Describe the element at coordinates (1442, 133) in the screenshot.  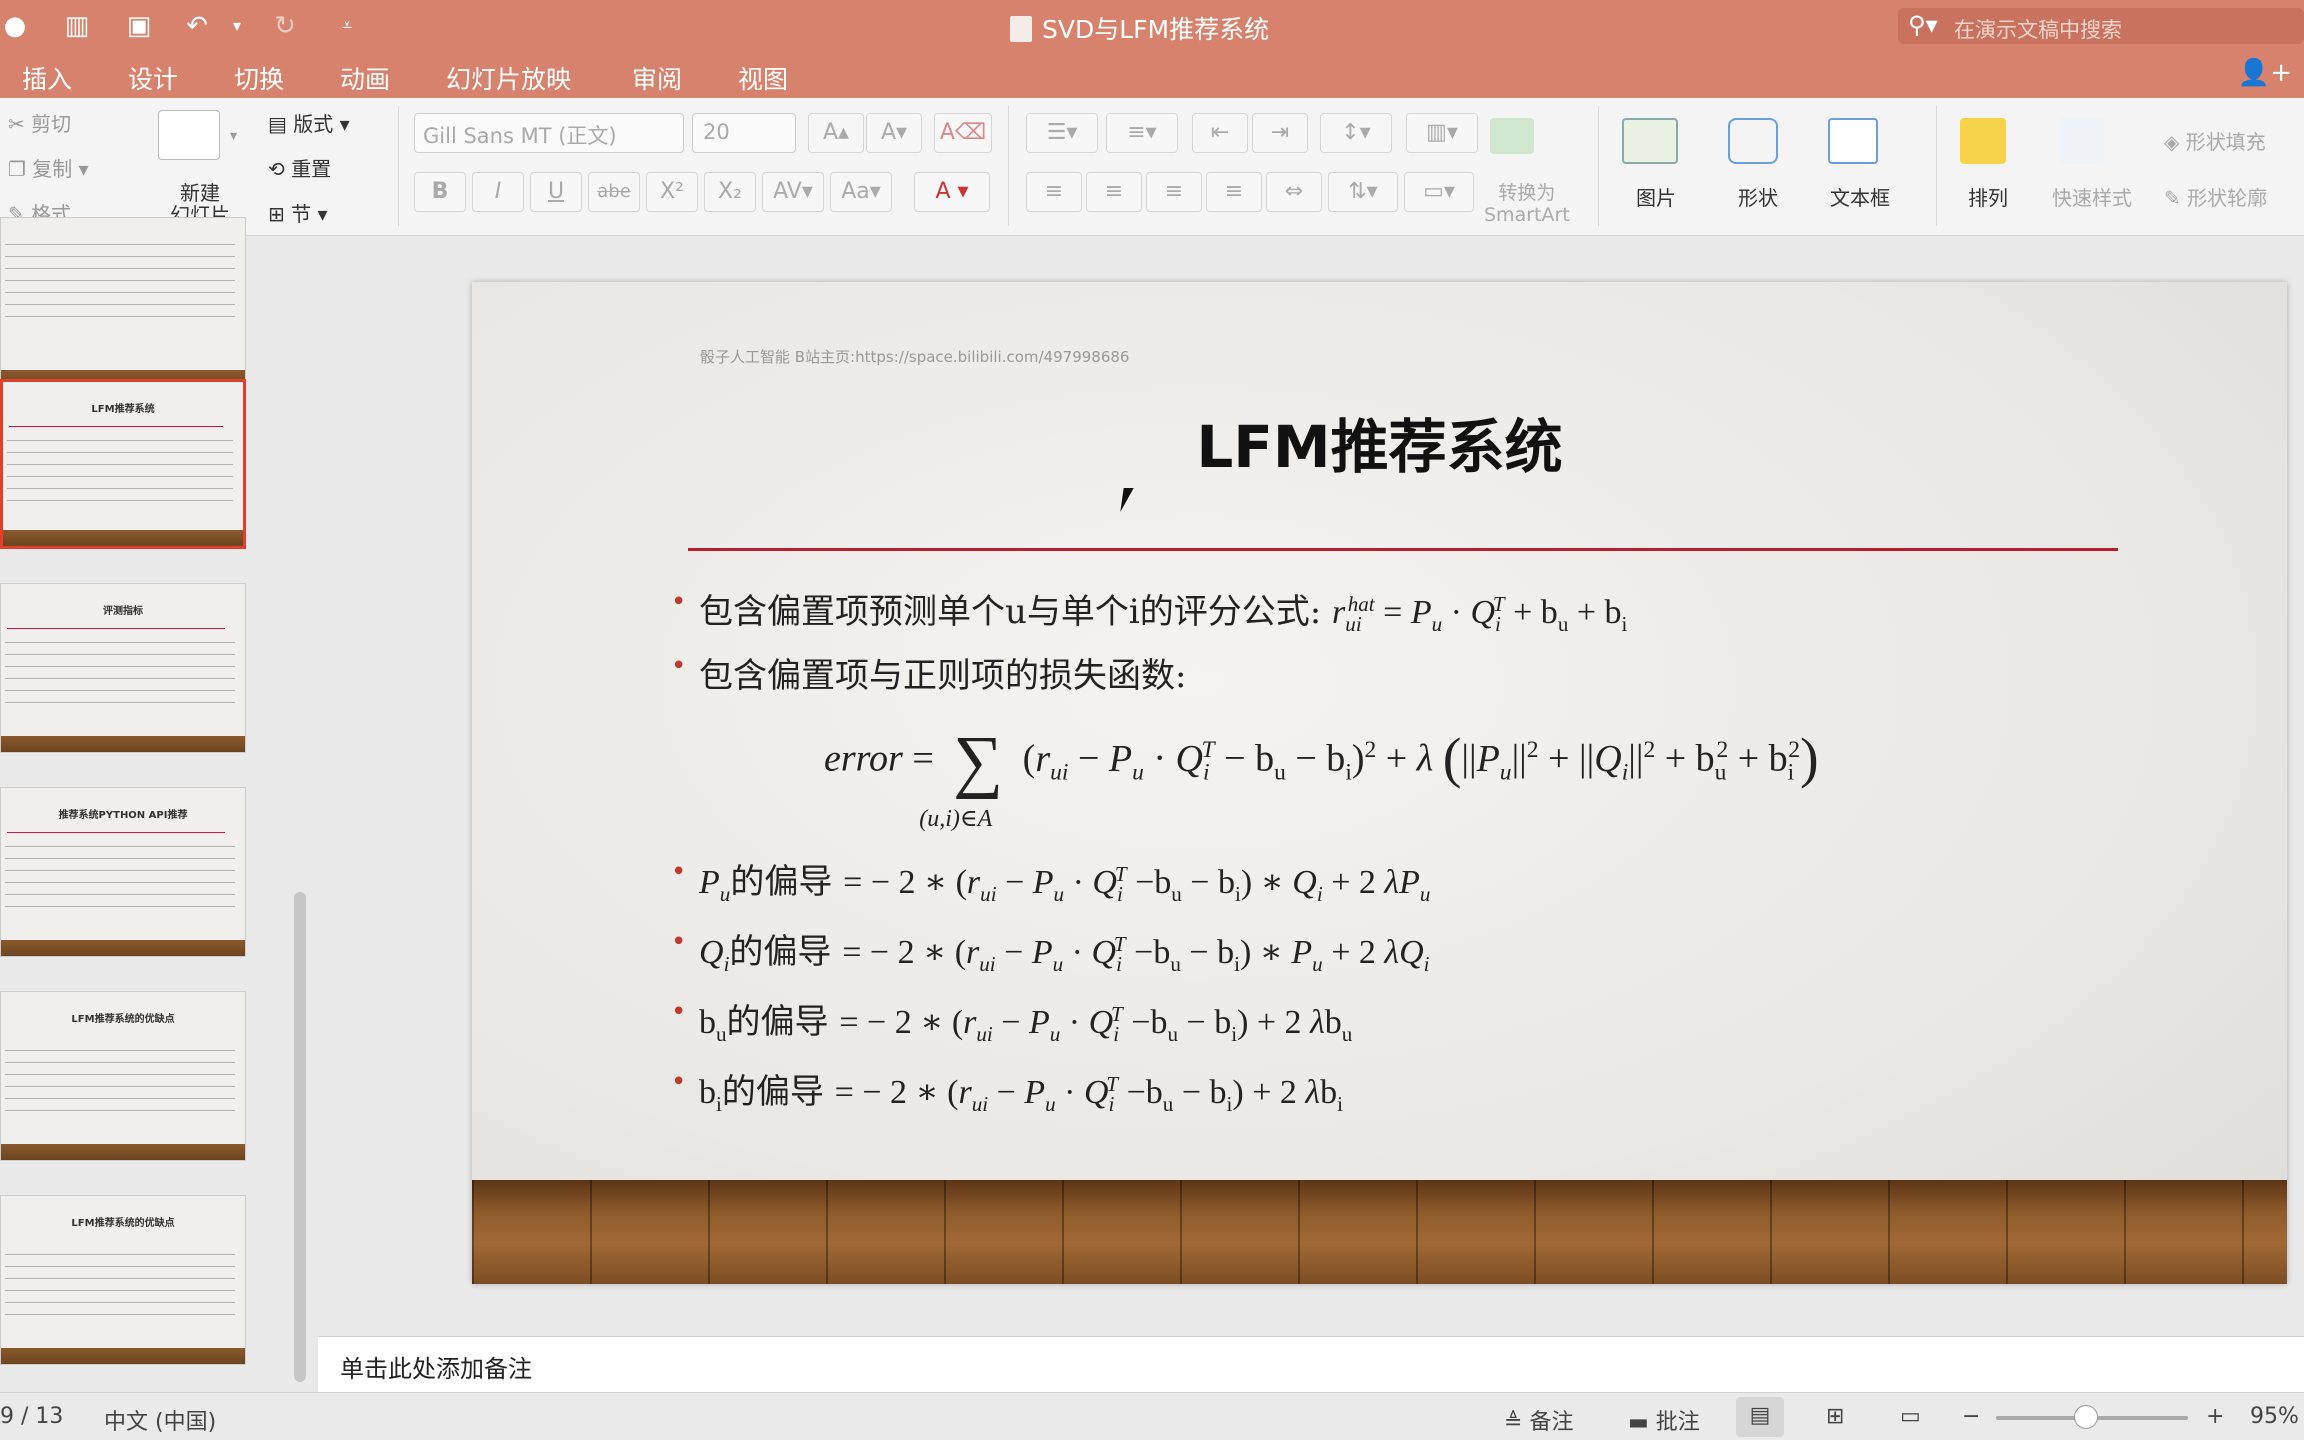
I see `columns-button: ▥▾` at that location.